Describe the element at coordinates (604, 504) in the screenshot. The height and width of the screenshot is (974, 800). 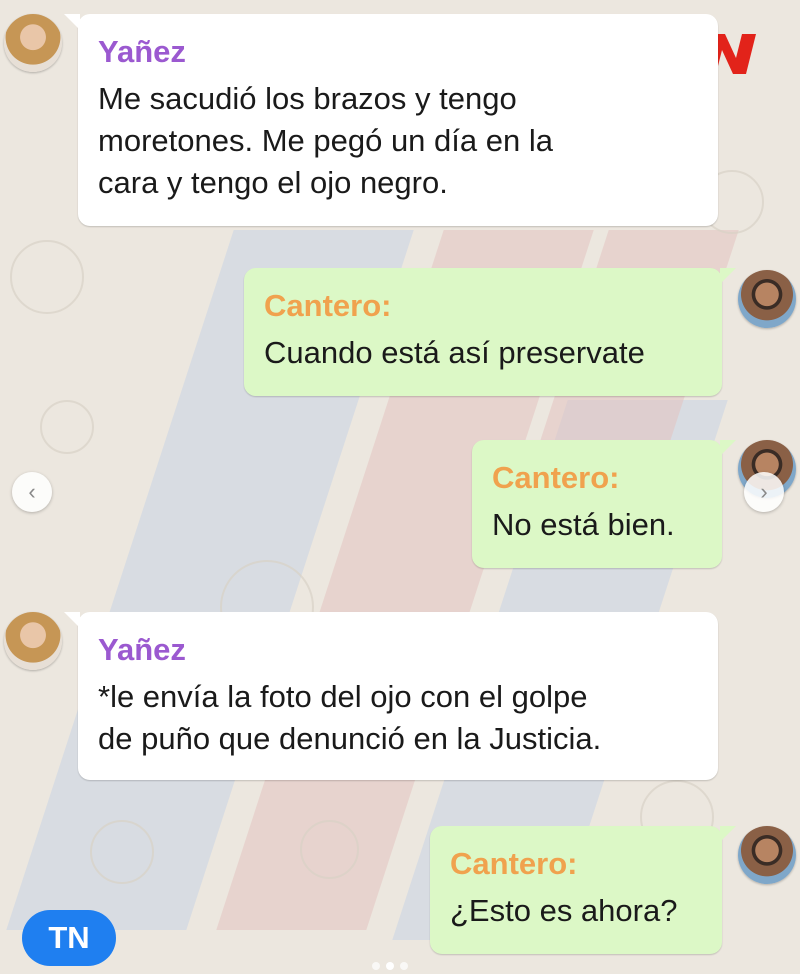
I see `message-bubble: Cantero: No está bien.` at that location.